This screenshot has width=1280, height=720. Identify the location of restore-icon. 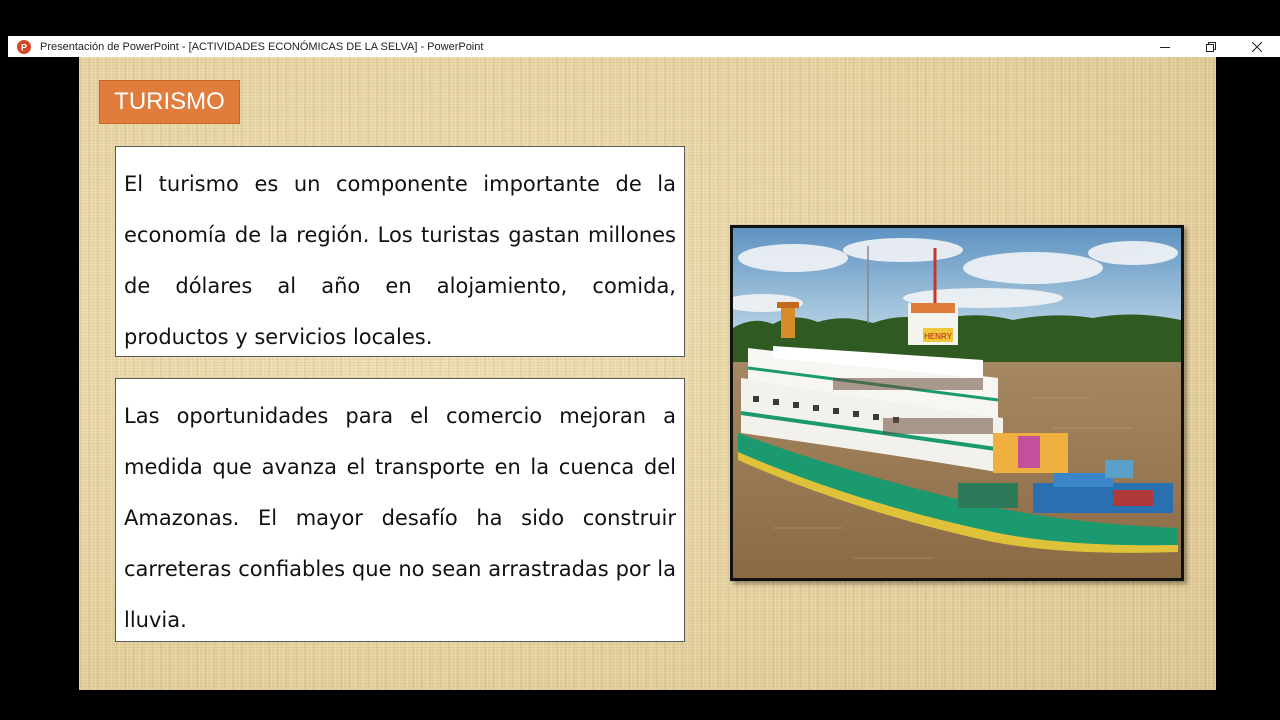
(1211, 46).